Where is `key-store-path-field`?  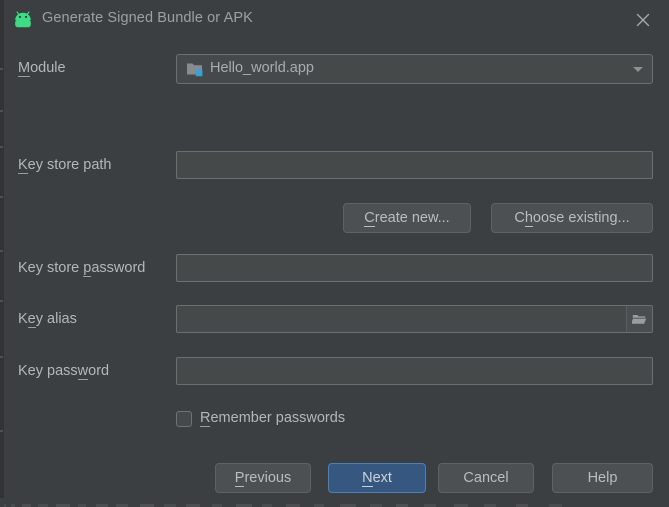 key-store-path-field is located at coordinates (414, 165).